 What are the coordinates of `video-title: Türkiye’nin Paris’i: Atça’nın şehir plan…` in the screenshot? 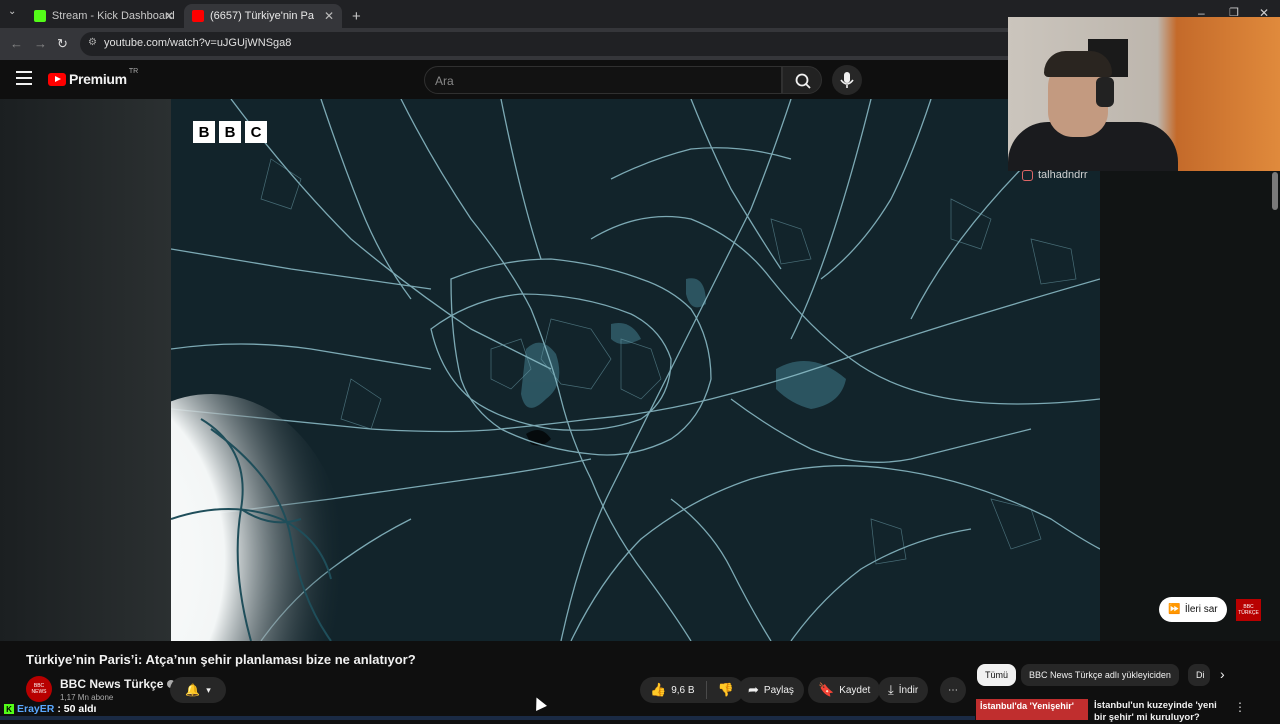 It's located at (221, 659).